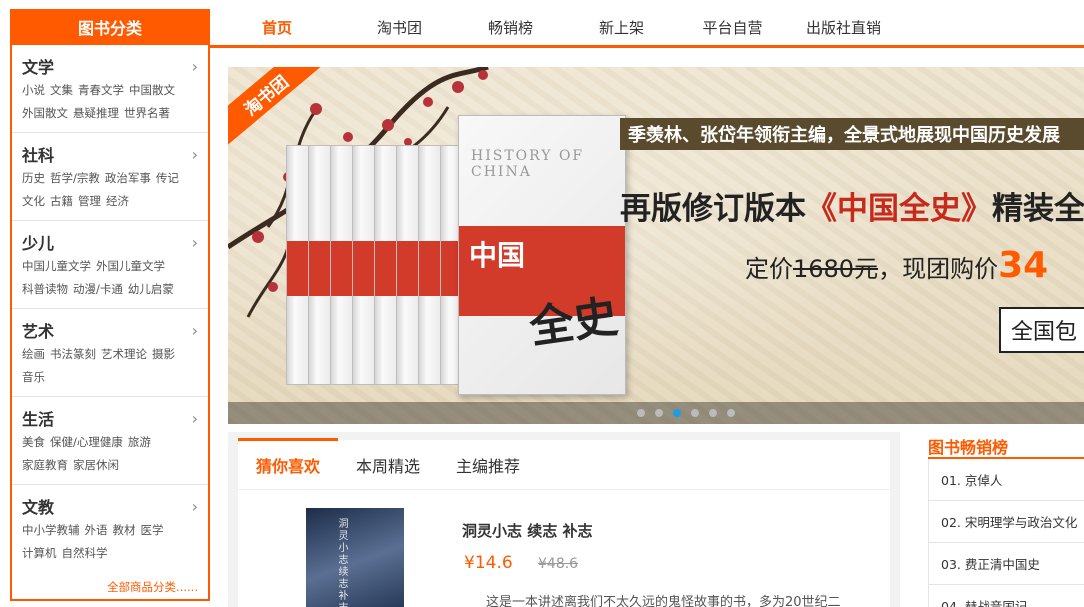 The height and width of the screenshot is (607, 1084). I want to click on category-link: 古籍, so click(61, 201).